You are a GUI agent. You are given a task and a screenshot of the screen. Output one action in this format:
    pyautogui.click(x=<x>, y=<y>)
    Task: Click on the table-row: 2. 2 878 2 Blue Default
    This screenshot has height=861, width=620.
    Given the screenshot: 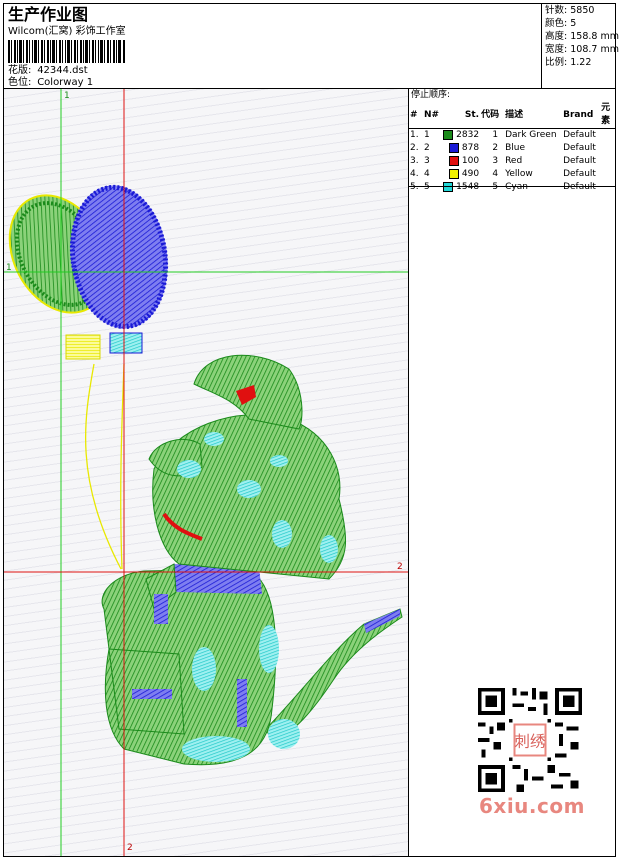 What is the action you would take?
    pyautogui.click(x=512, y=148)
    